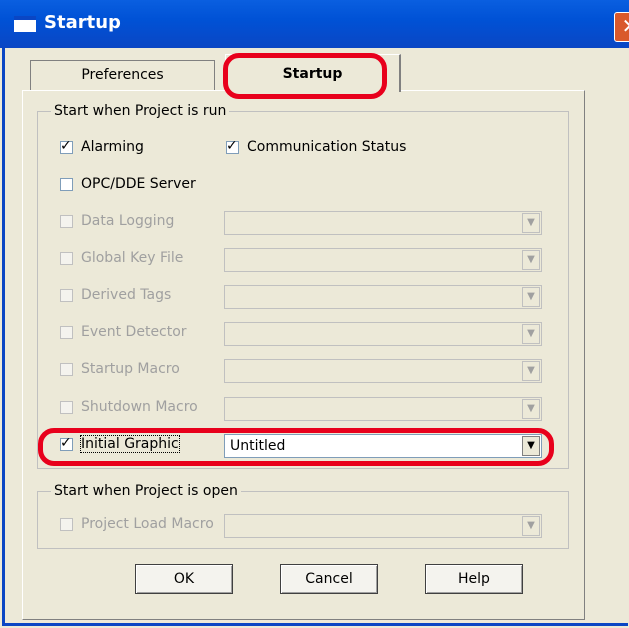 The width and height of the screenshot is (629, 628). What do you see at coordinates (621, 27) in the screenshot?
I see `close-button: ✕` at bounding box center [621, 27].